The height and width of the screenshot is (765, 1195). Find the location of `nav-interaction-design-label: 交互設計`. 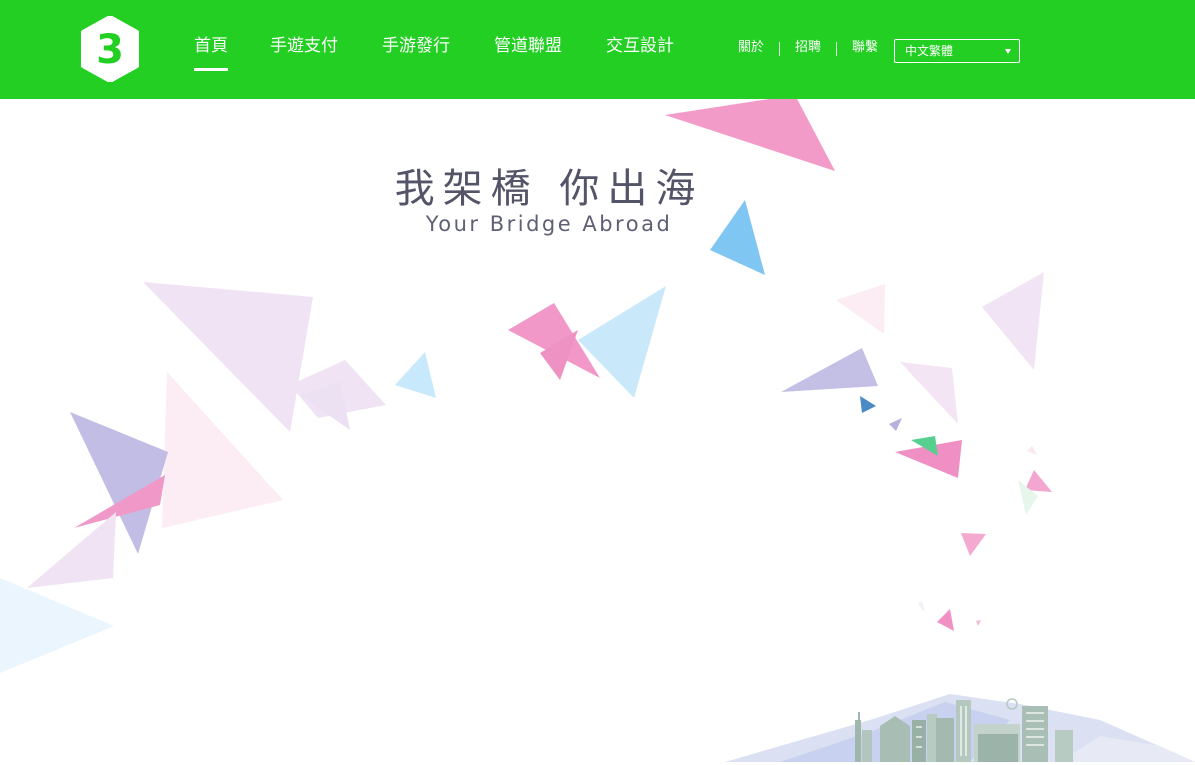

nav-interaction-design-label: 交互設計 is located at coordinates (640, 46).